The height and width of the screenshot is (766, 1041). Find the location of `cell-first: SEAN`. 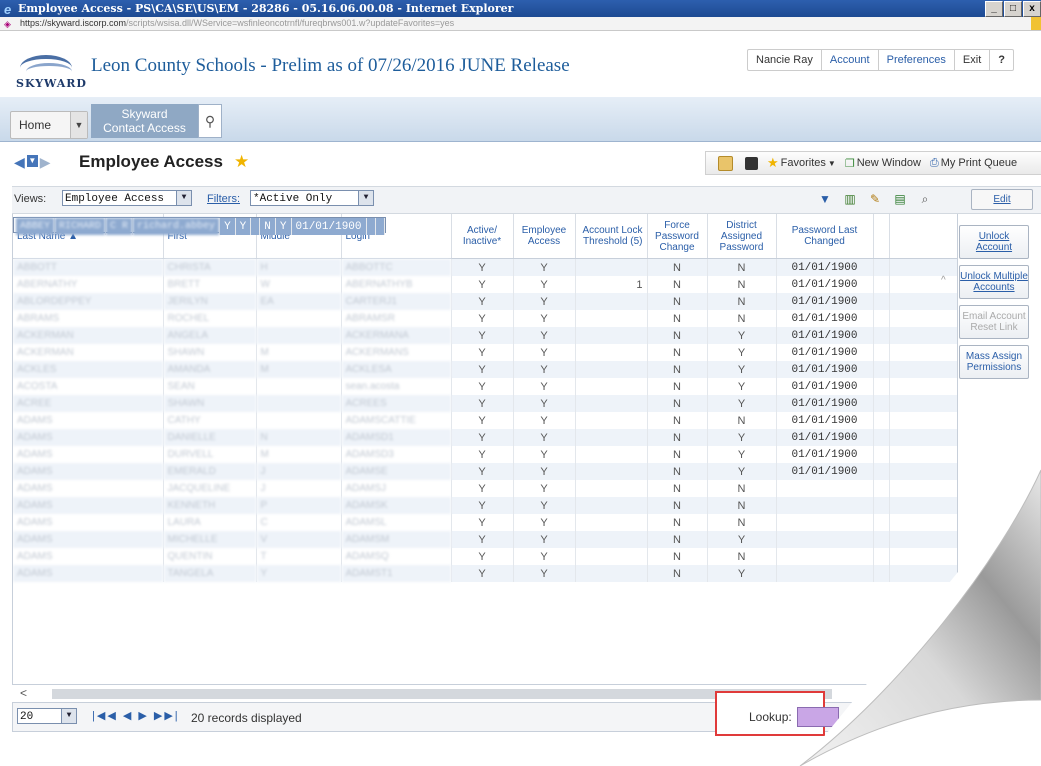

cell-first: SEAN is located at coordinates (210, 386).